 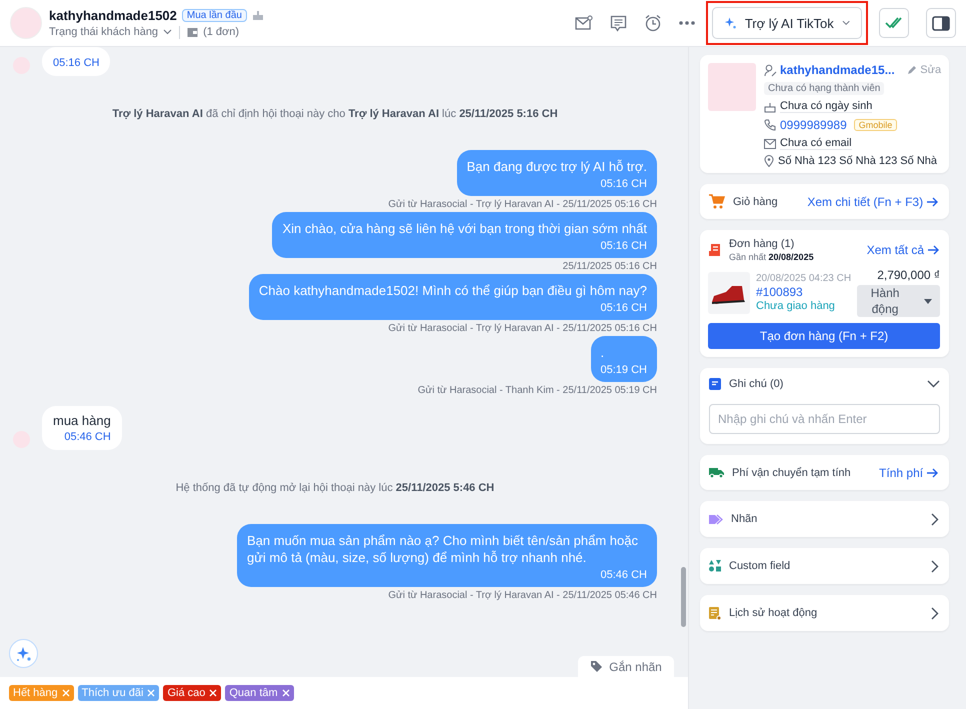 What do you see at coordinates (928, 301) in the screenshot?
I see `caret-down-icon` at bounding box center [928, 301].